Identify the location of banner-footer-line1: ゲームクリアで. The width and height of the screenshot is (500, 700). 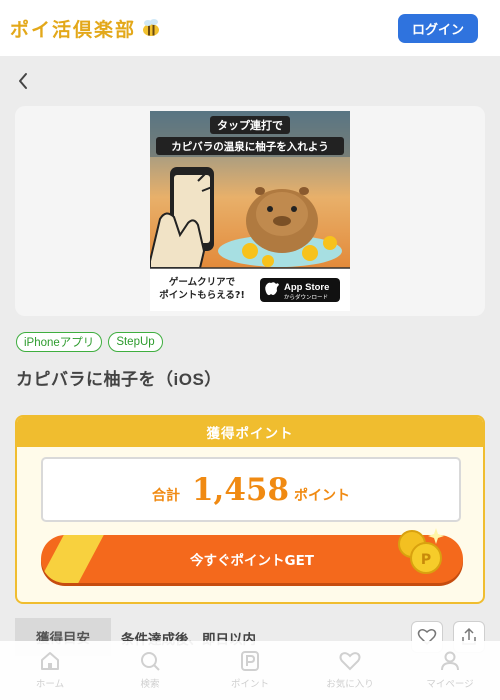
(202, 282).